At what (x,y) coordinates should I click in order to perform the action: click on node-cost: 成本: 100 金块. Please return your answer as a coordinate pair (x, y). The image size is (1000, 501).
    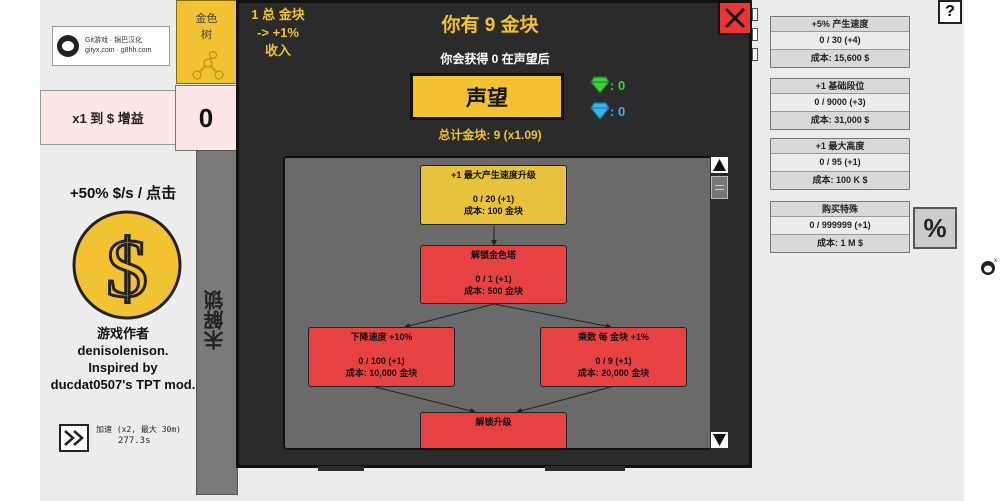
    Looking at the image, I should click on (493, 211).